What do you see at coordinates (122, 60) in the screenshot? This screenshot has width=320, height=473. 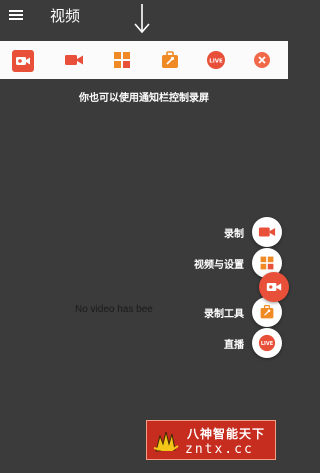 I see `grid-tools-icon` at bounding box center [122, 60].